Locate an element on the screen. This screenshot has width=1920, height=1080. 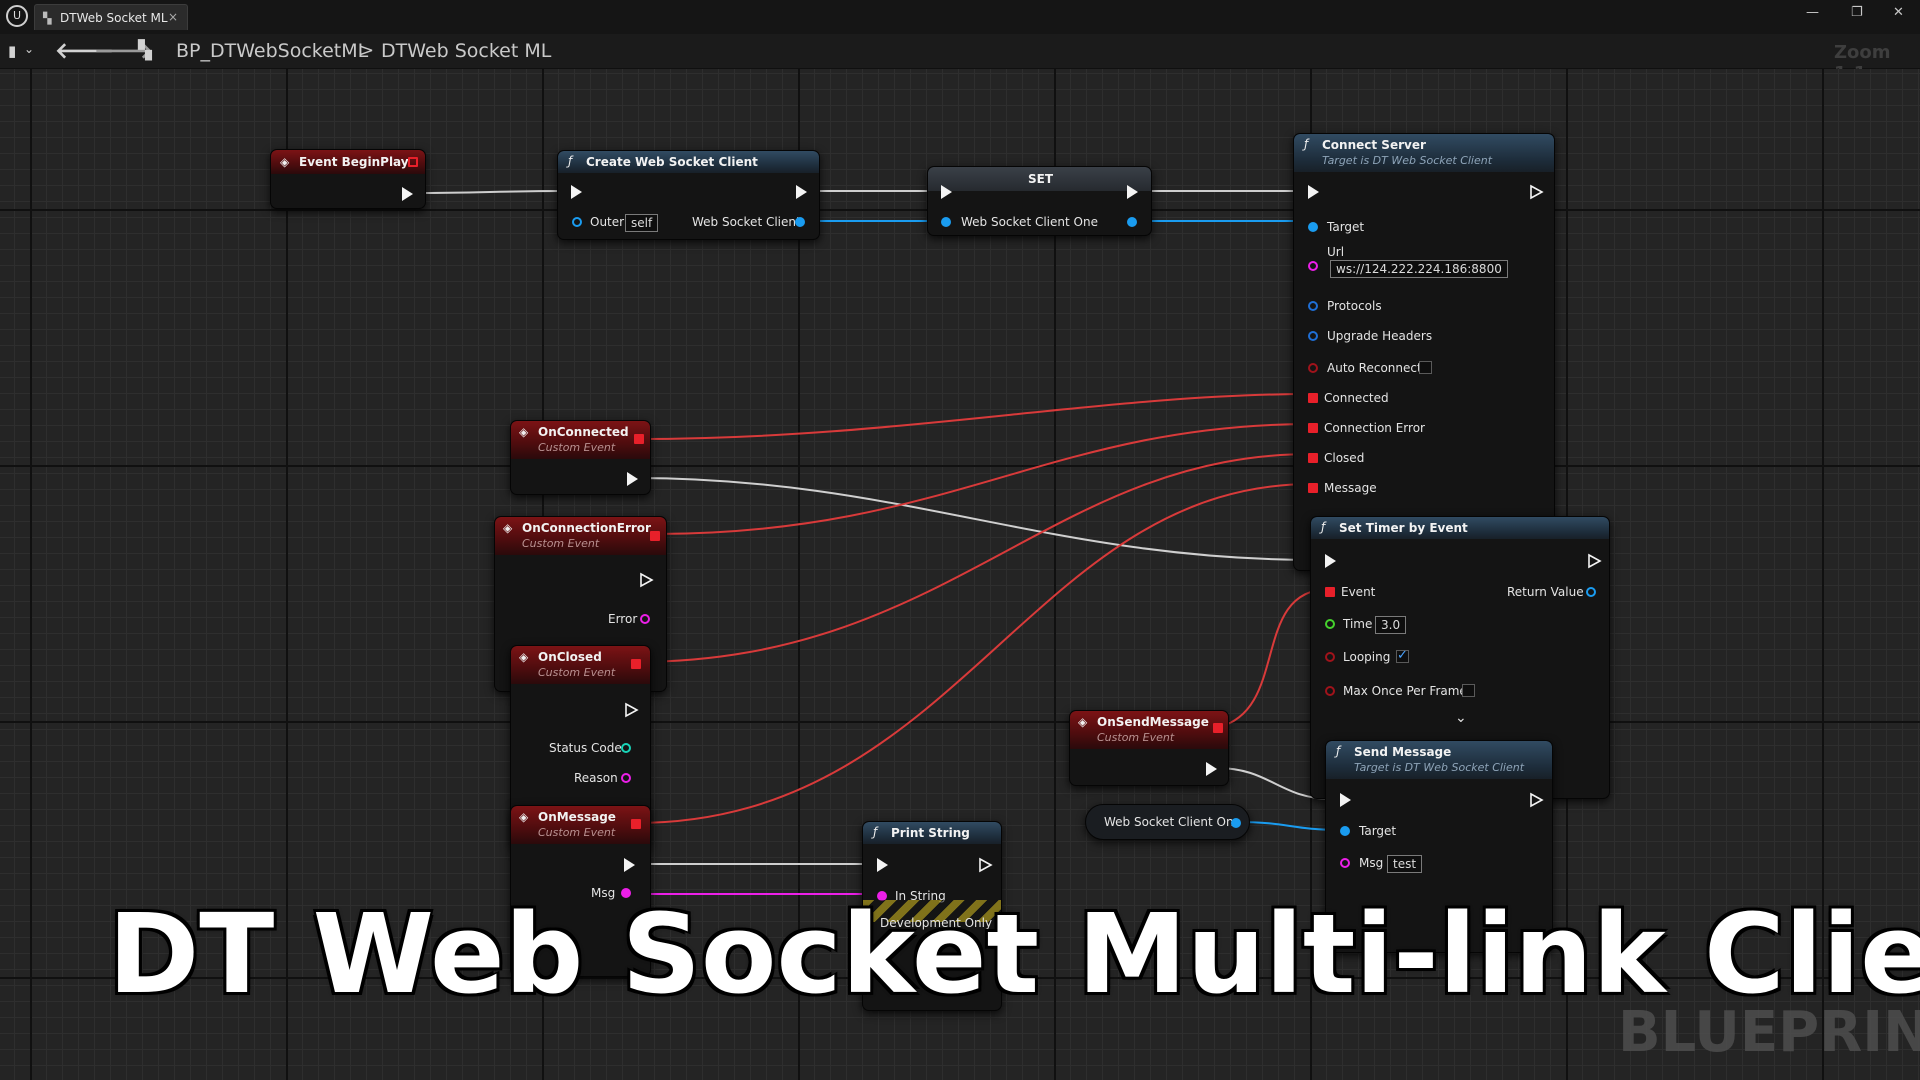
pin-label: Auto Reconnect is located at coordinates (1374, 368).